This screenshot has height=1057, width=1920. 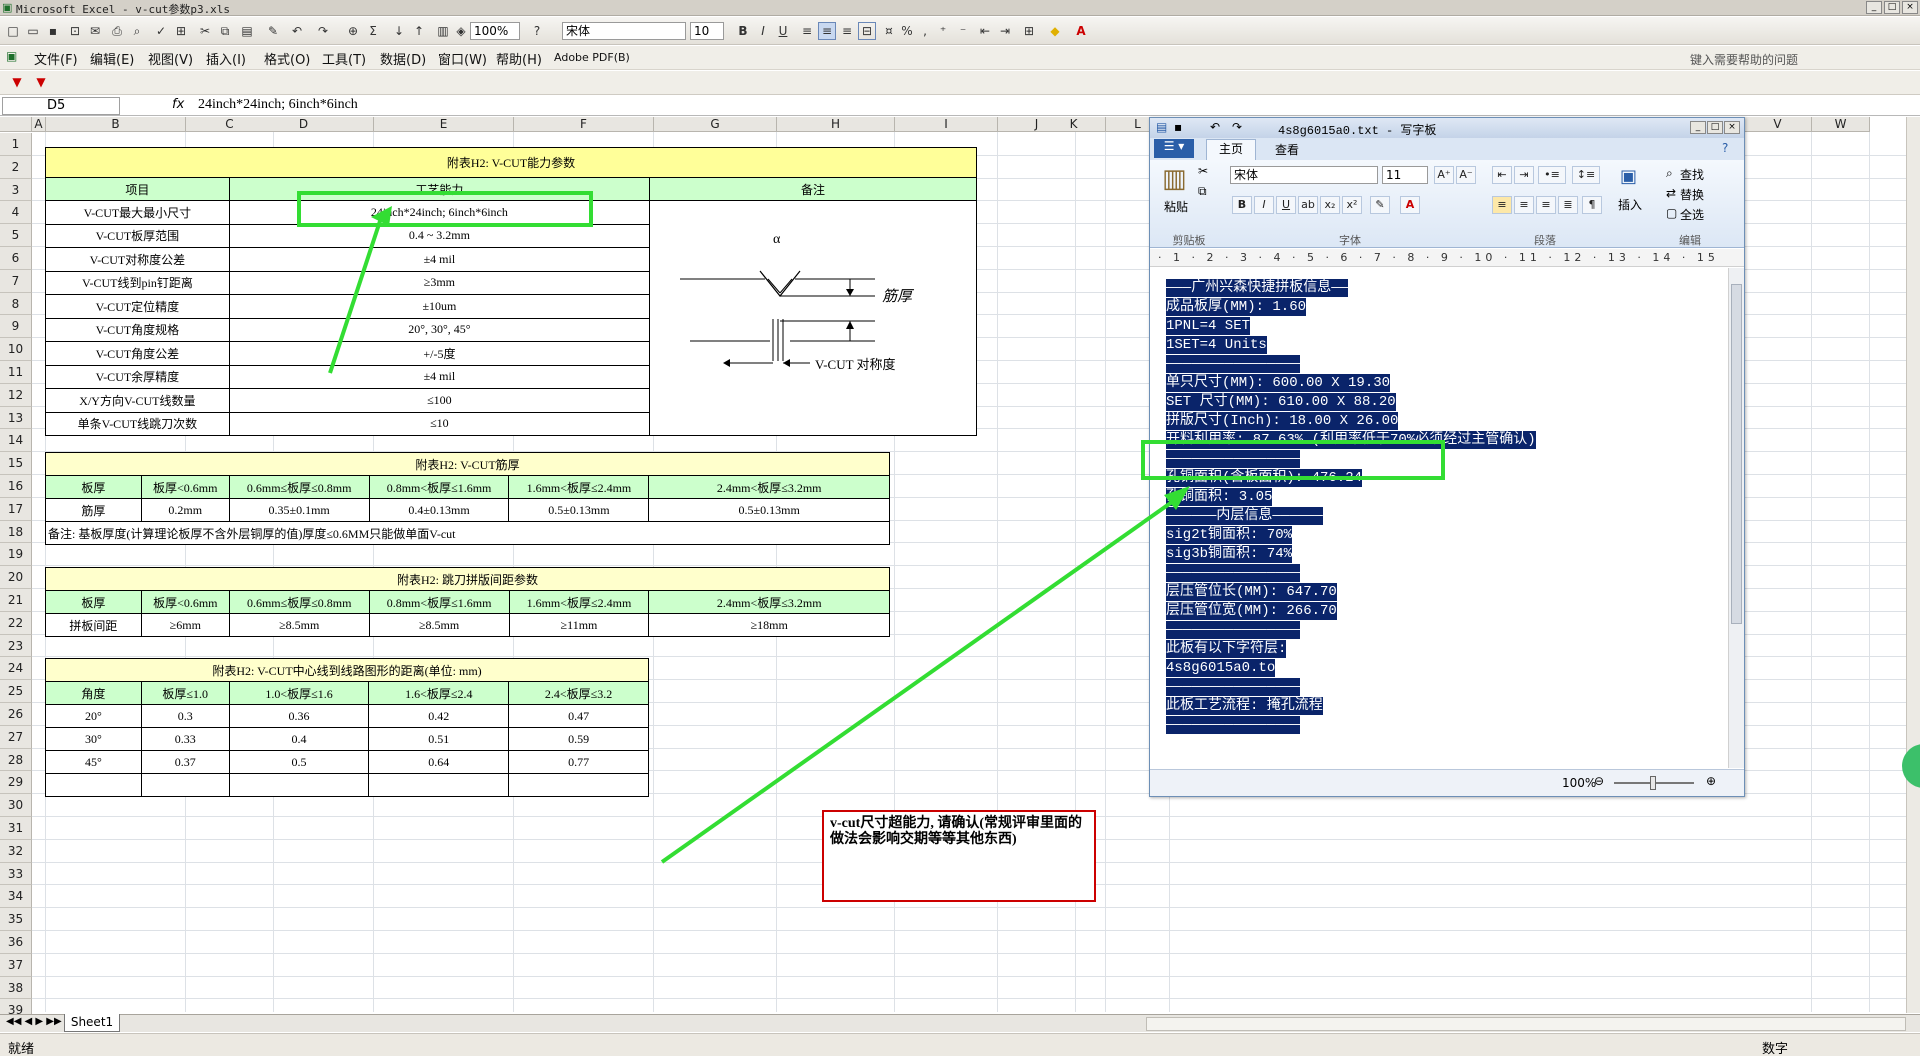 What do you see at coordinates (444, 124) in the screenshot?
I see `column-header: E` at bounding box center [444, 124].